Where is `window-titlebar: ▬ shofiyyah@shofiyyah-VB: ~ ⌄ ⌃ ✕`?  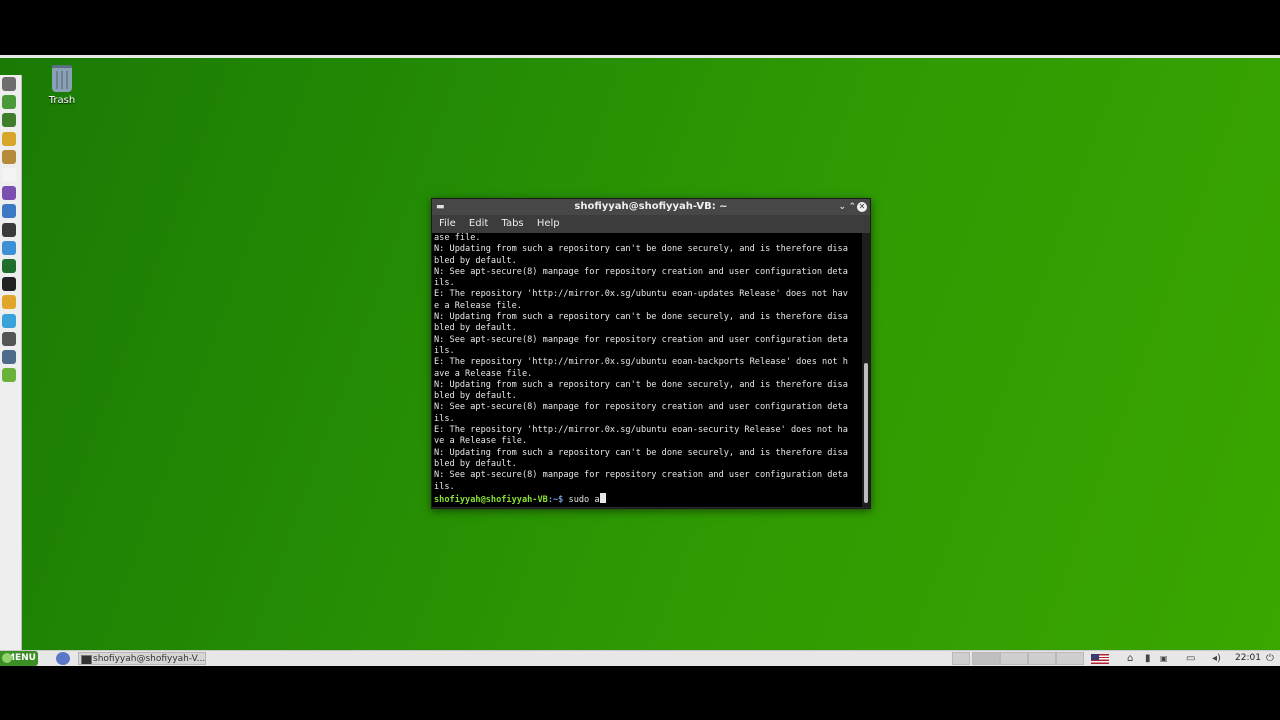 window-titlebar: ▬ shofiyyah@shofiyyah-VB: ~ ⌄ ⌃ ✕ is located at coordinates (651, 207).